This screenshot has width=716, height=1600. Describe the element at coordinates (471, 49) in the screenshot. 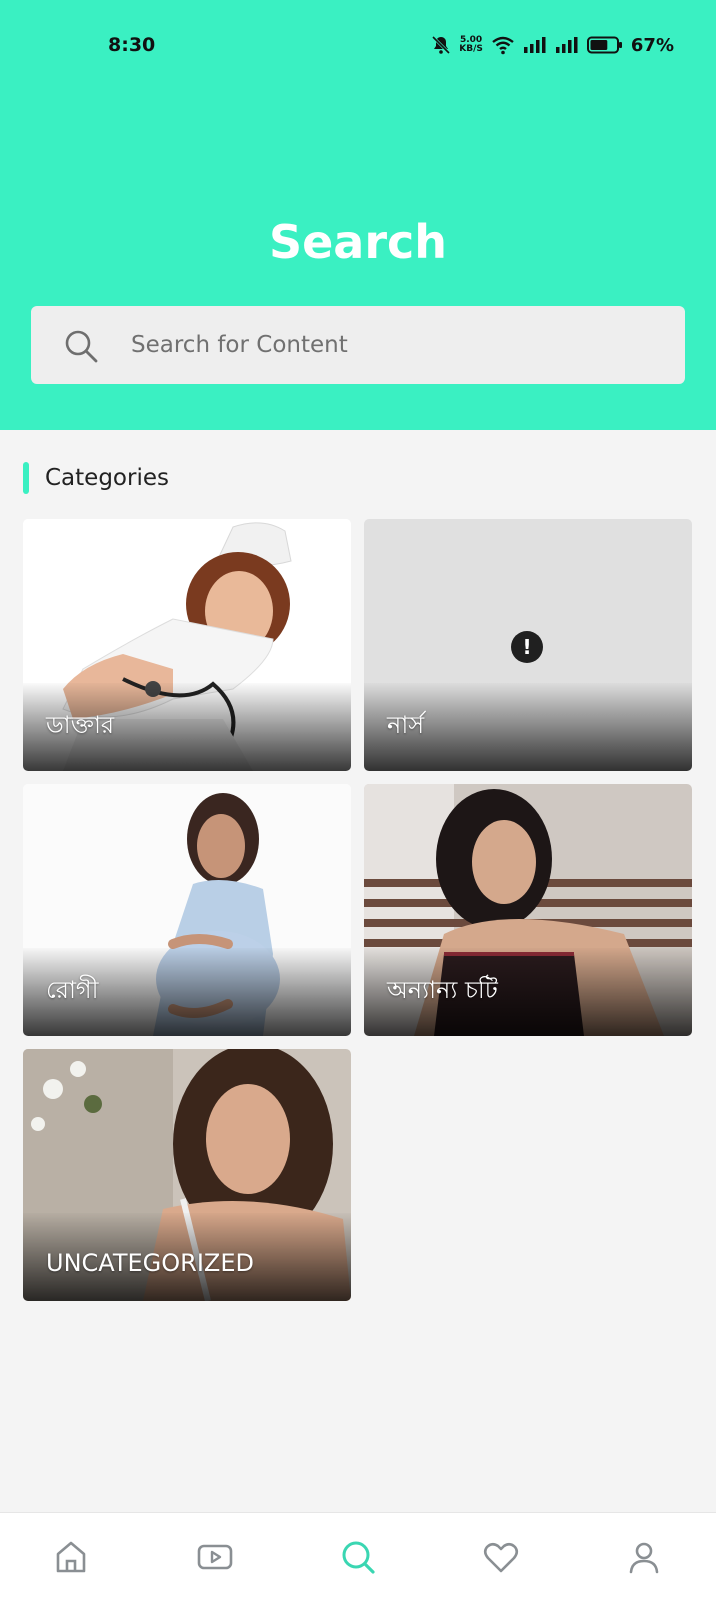

I see `network-speed-unit: KB/S` at that location.